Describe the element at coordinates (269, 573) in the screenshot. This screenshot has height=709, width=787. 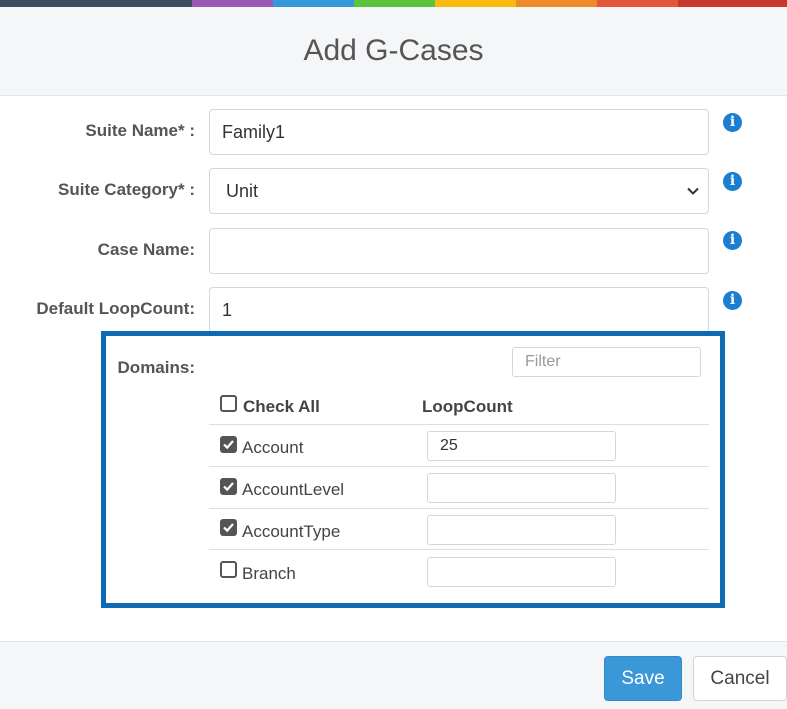
I see `domain-name: Branch` at that location.